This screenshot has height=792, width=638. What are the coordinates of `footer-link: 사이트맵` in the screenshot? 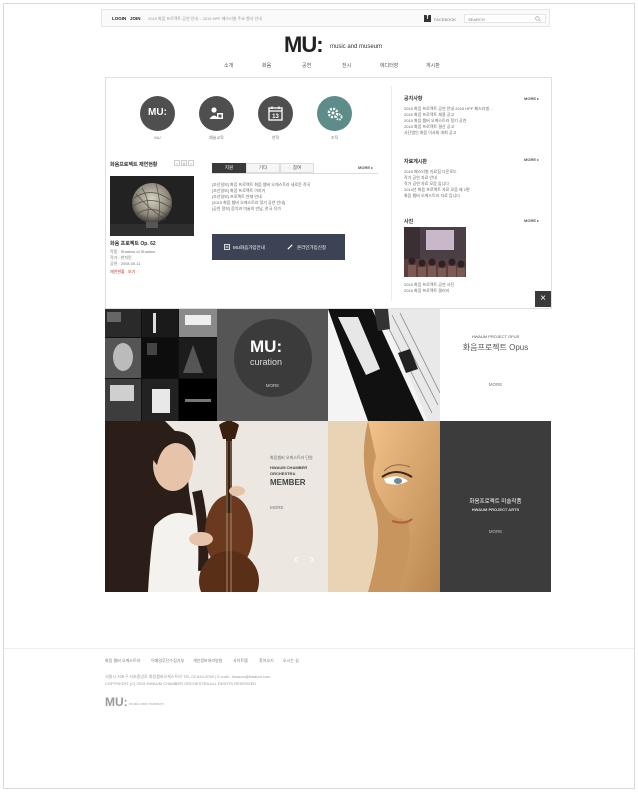 It's located at (240, 661).